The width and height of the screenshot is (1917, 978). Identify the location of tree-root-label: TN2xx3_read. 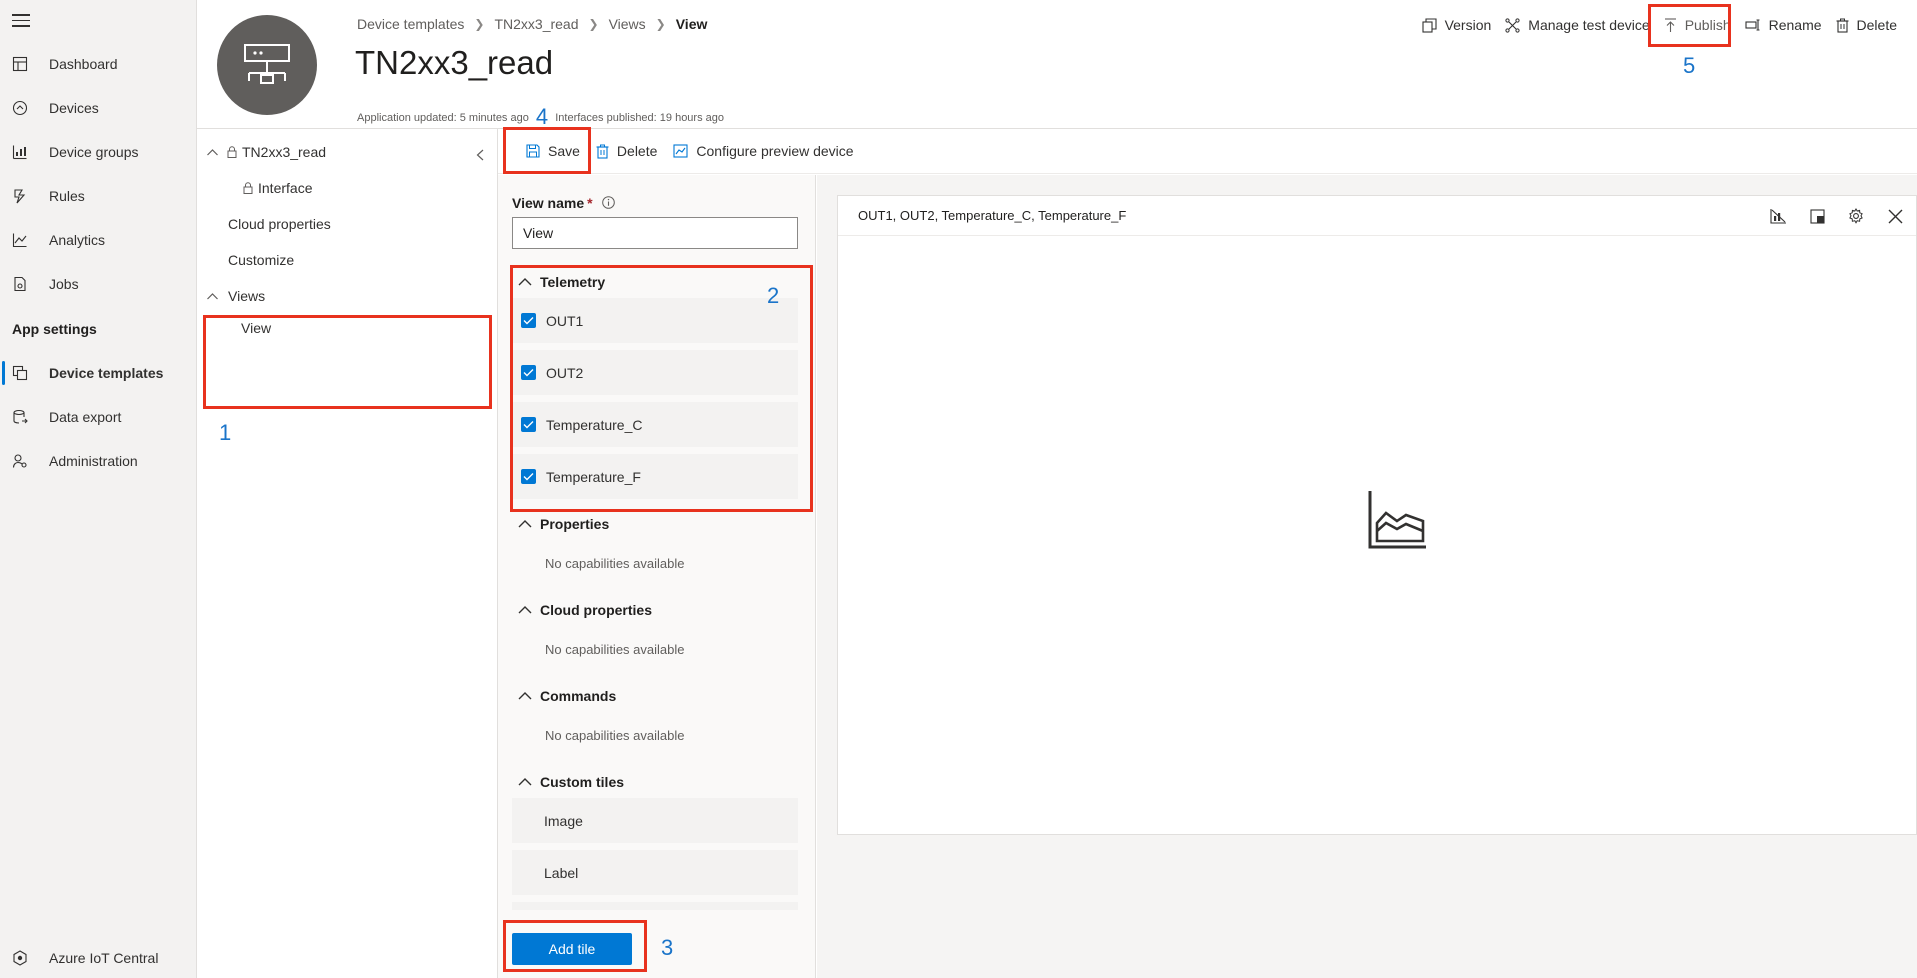
(284, 152).